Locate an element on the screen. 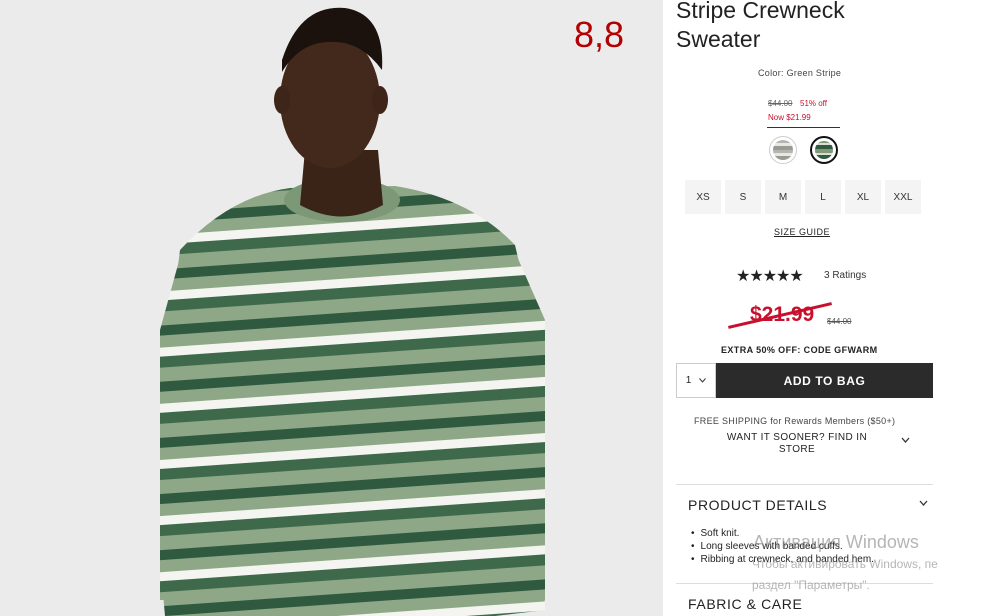 The image size is (984, 616). size-xxl: XXL is located at coordinates (903, 197).